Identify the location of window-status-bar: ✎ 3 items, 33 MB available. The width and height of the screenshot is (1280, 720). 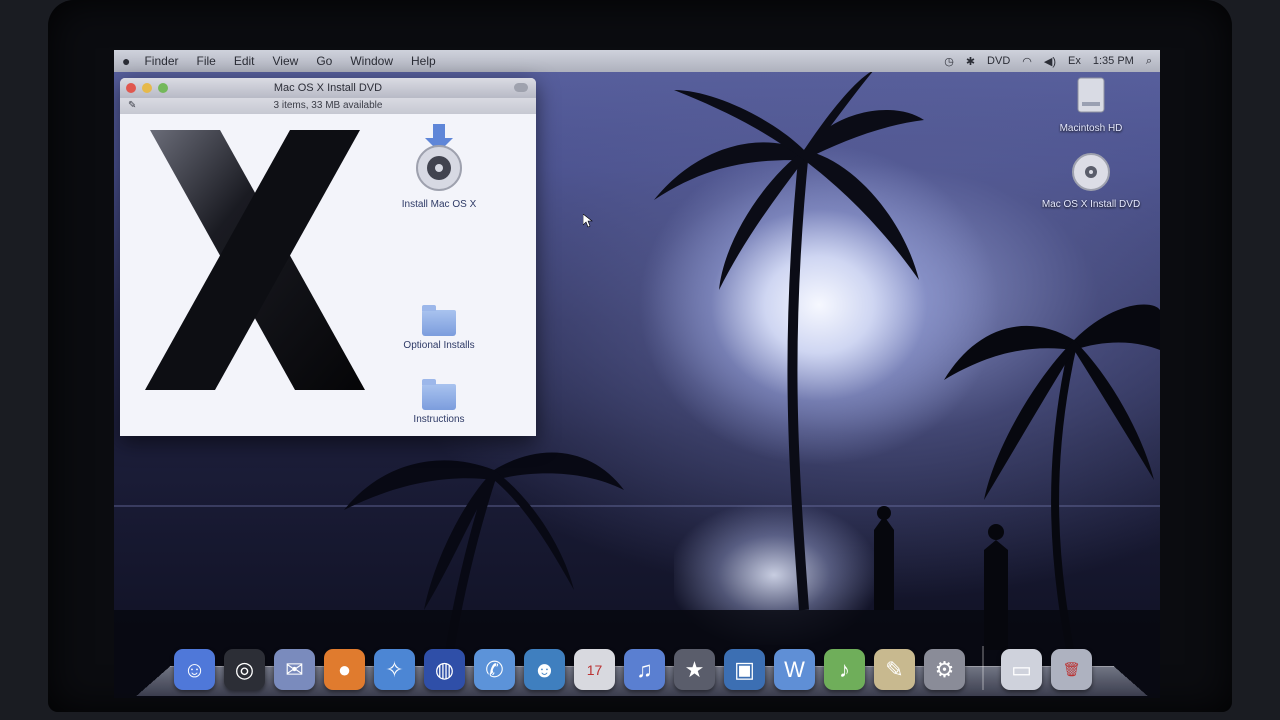
(328, 106).